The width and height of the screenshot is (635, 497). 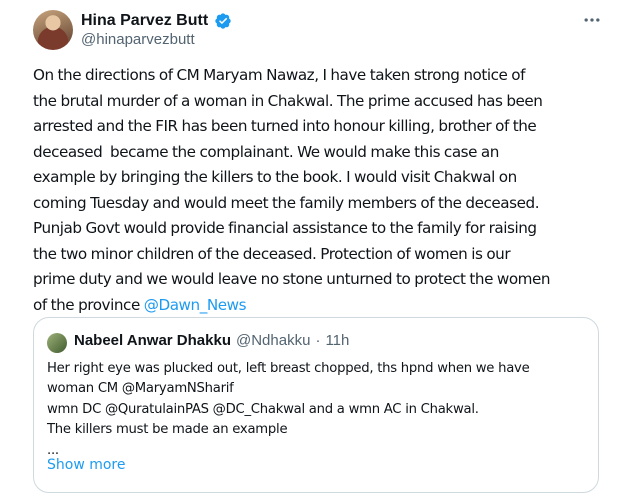 I want to click on quoted-text-line: The killers must be made an example, so click(x=167, y=430).